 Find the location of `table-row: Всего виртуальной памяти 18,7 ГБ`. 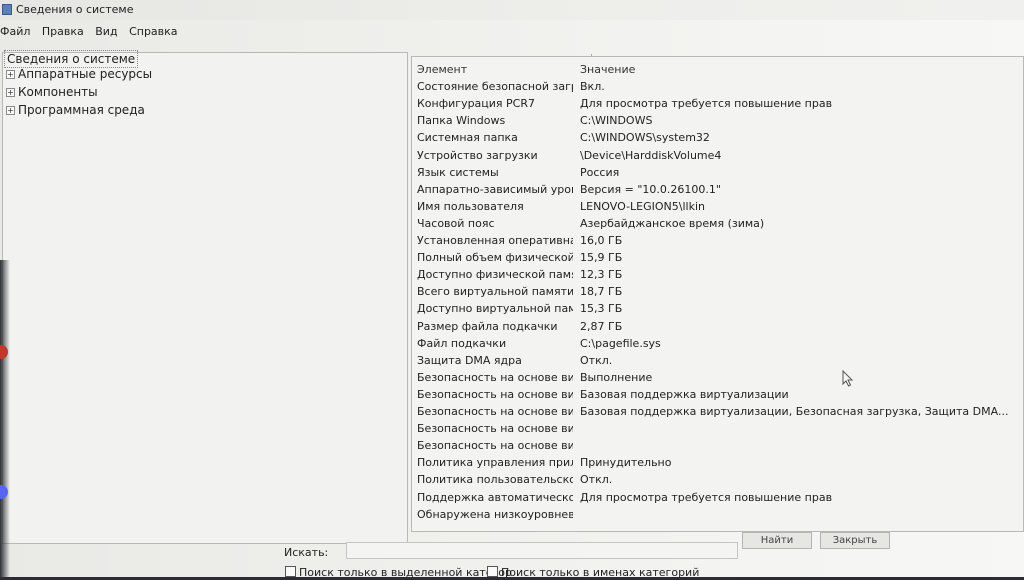

table-row: Всего виртуальной памяти 18,7 ГБ is located at coordinates (717, 291).